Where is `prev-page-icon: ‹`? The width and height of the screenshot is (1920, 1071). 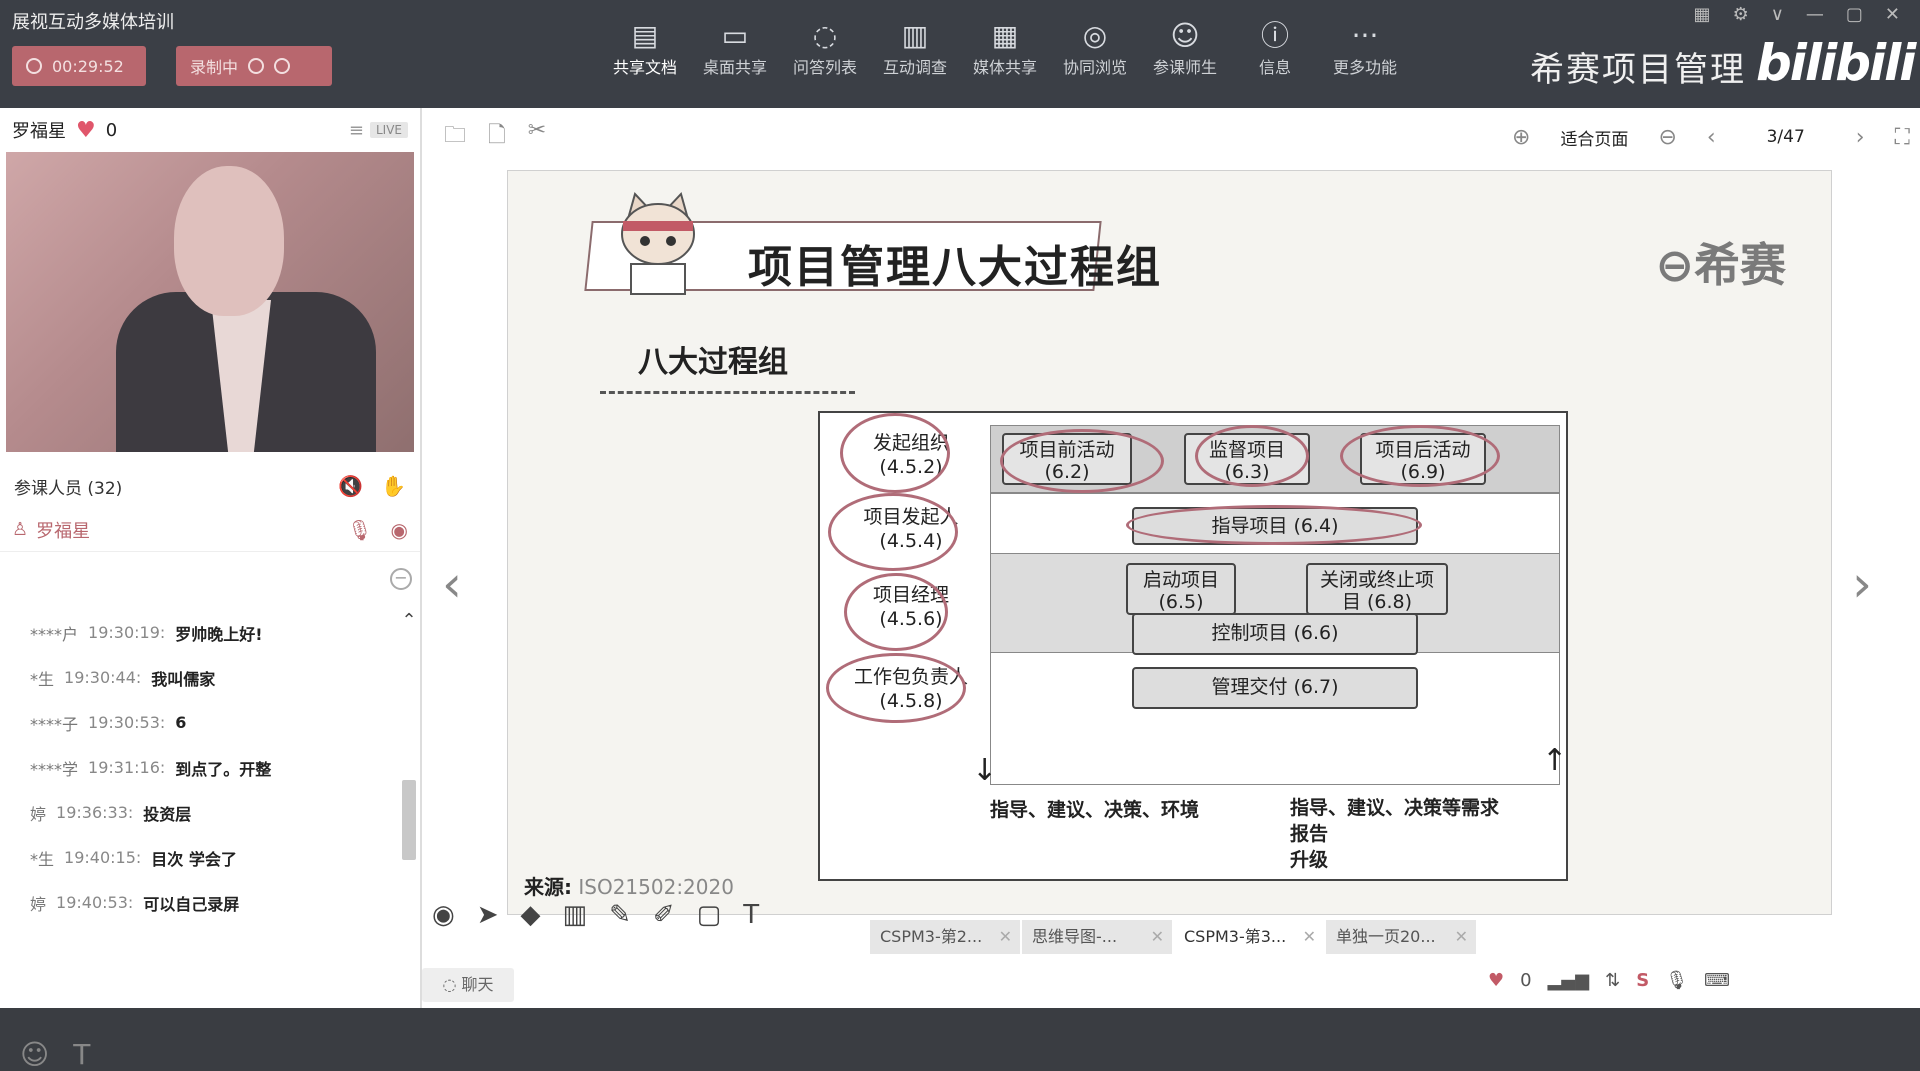
prev-page-icon: ‹ is located at coordinates (1711, 137).